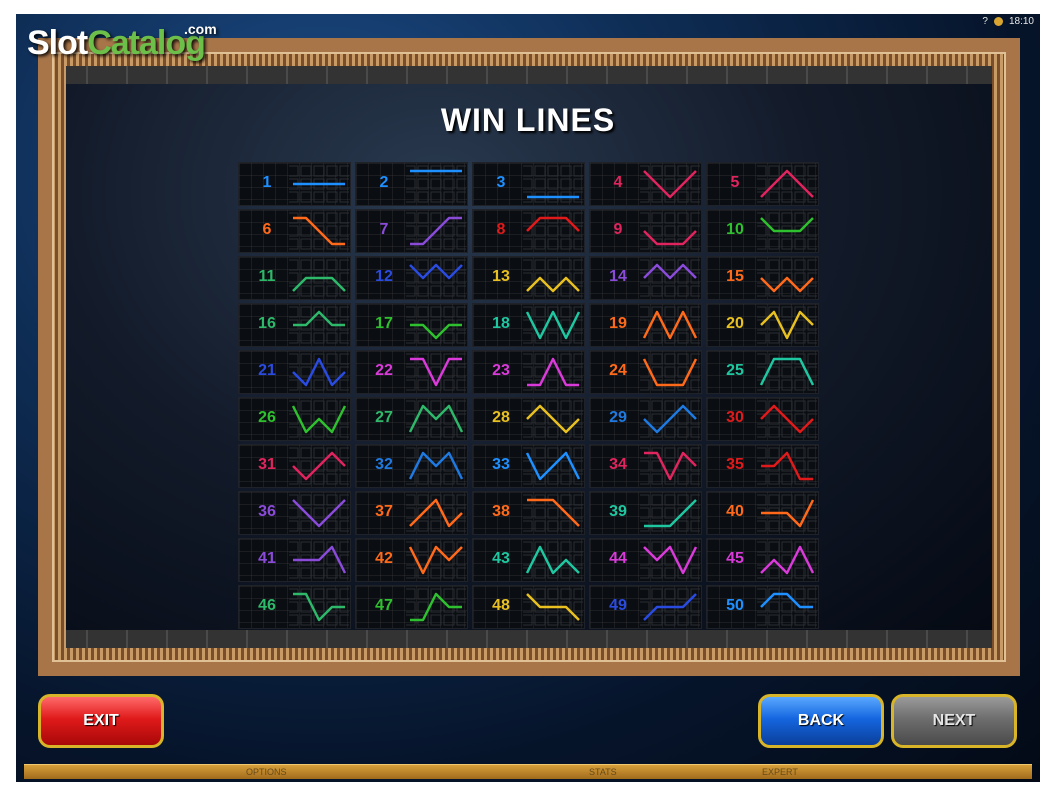  I want to click on win-line-cell: 6, so click(294, 231).